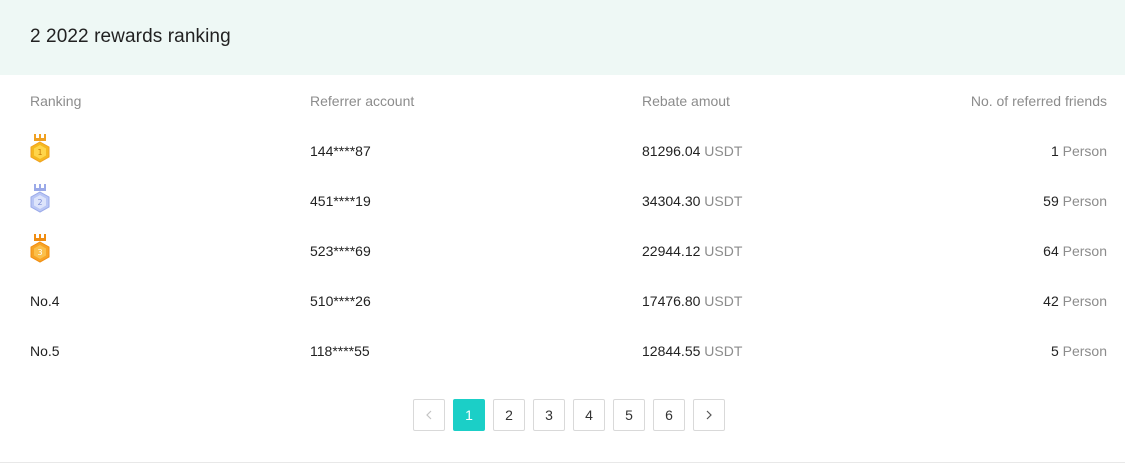 This screenshot has width=1125, height=464. I want to click on referred-friends-count: 42 Person, so click(1075, 301).